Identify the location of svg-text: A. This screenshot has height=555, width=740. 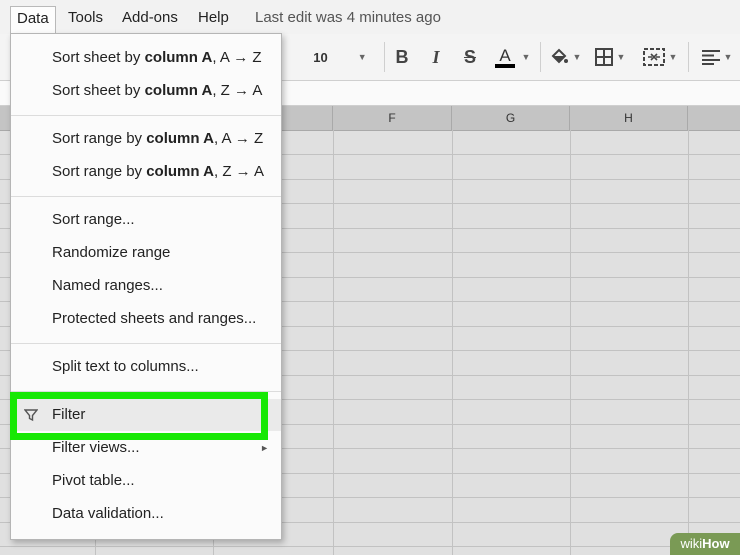
(505, 55).